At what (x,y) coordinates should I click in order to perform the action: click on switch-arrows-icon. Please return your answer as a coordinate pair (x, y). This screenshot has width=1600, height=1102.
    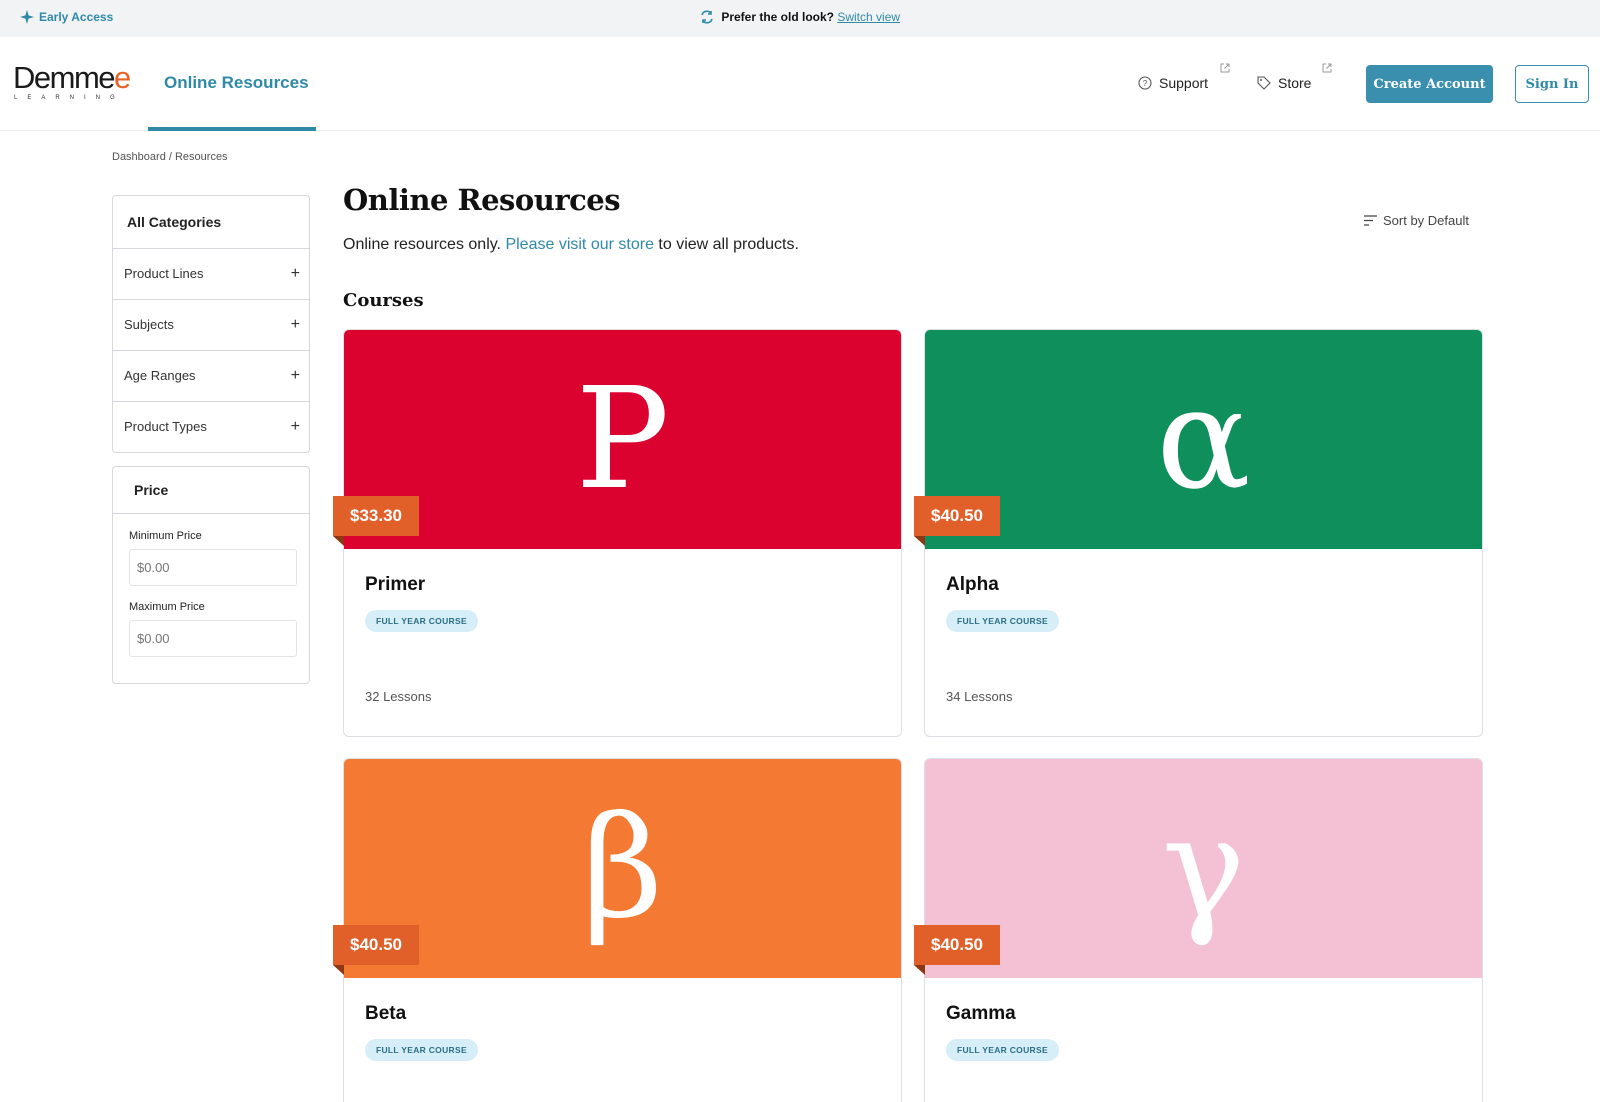
    Looking at the image, I should click on (707, 17).